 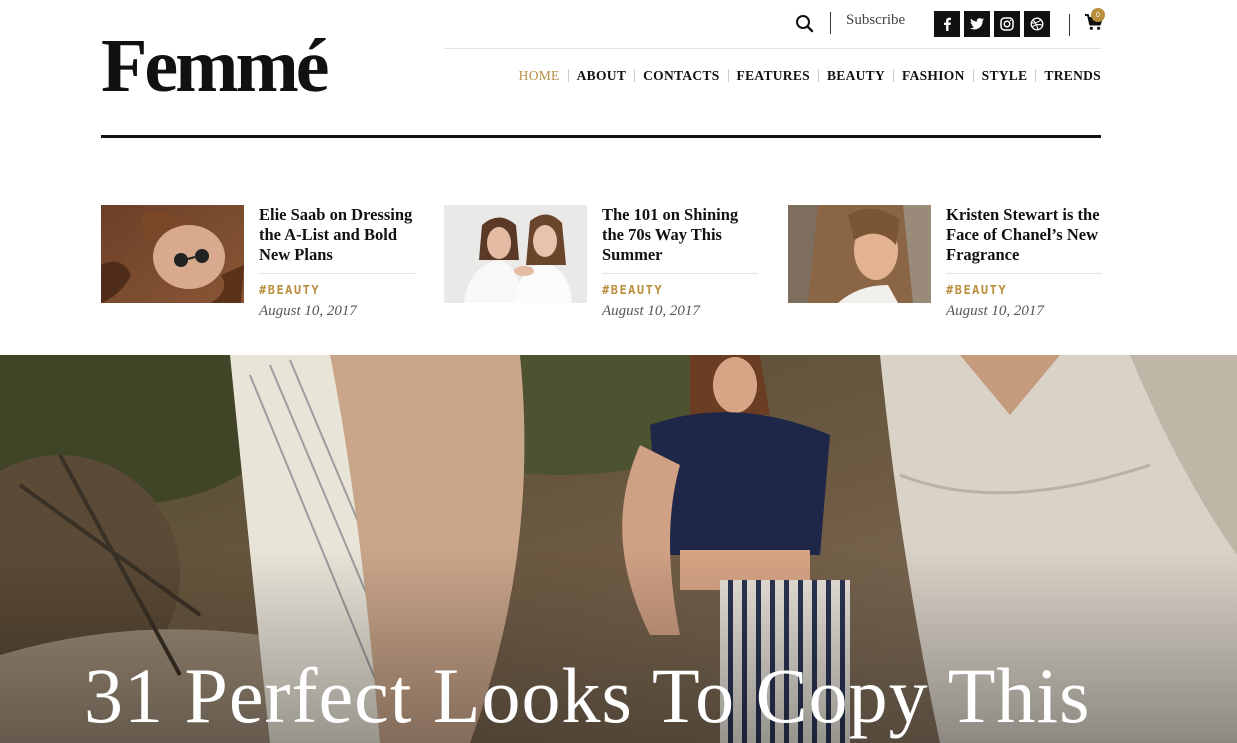 I want to click on search-icon, so click(x=805, y=23).